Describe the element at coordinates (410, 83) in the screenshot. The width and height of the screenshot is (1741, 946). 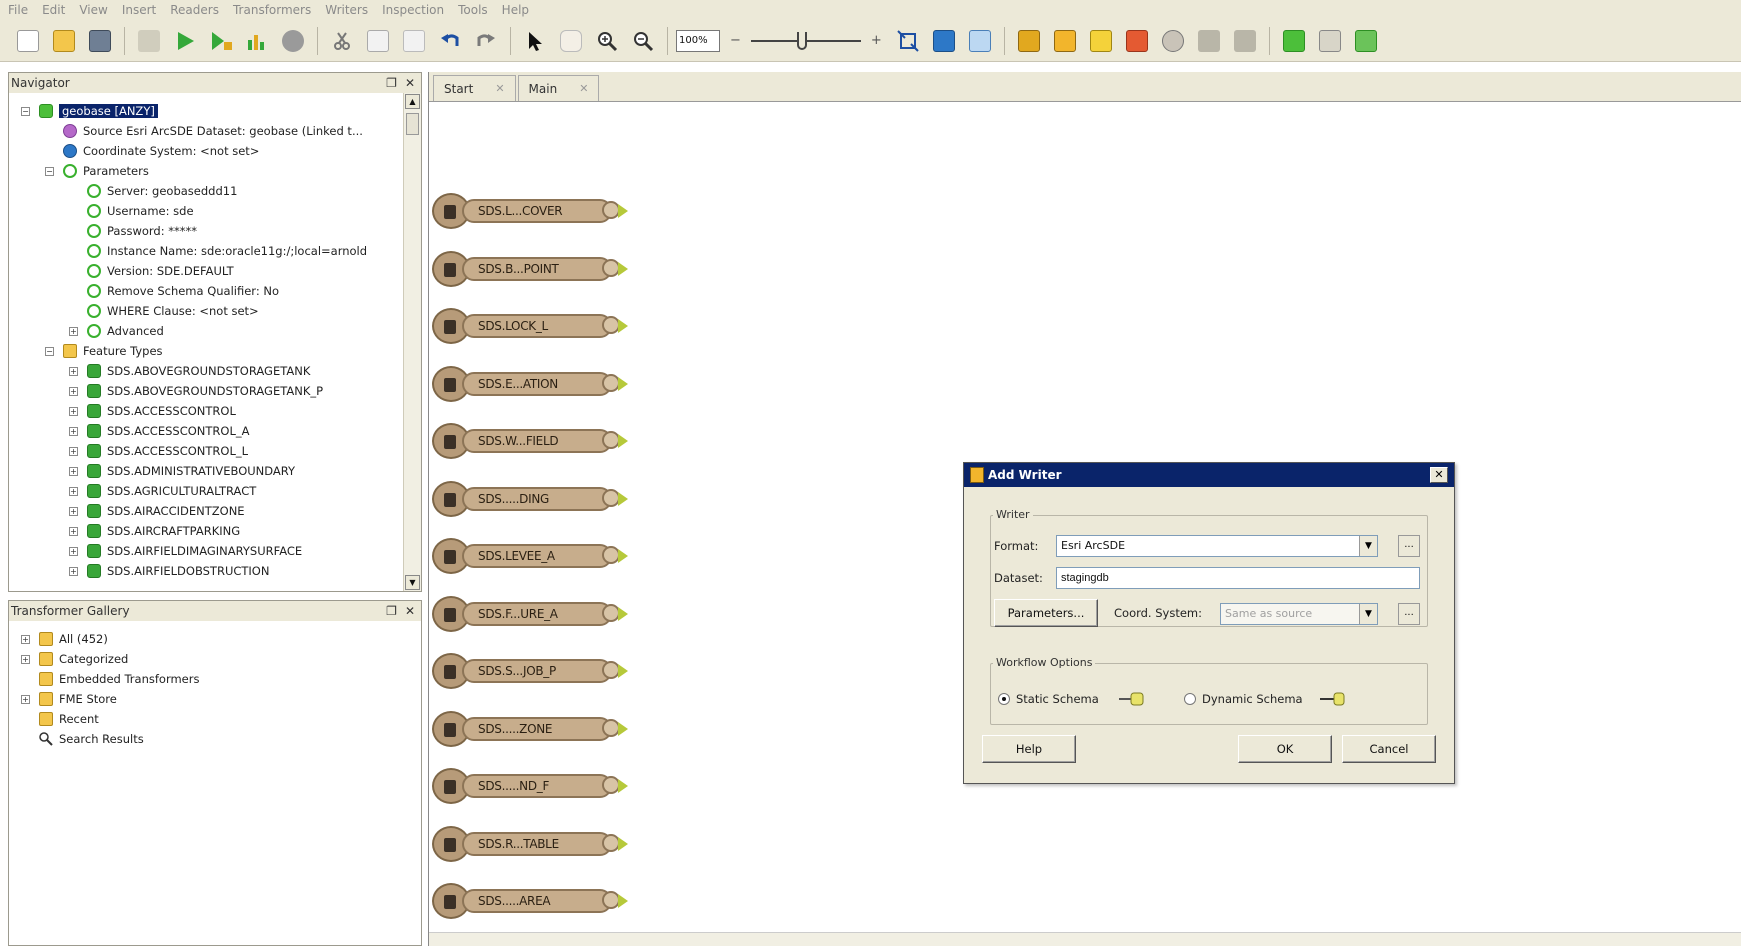
I see `close-panel-icon: ✕` at that location.